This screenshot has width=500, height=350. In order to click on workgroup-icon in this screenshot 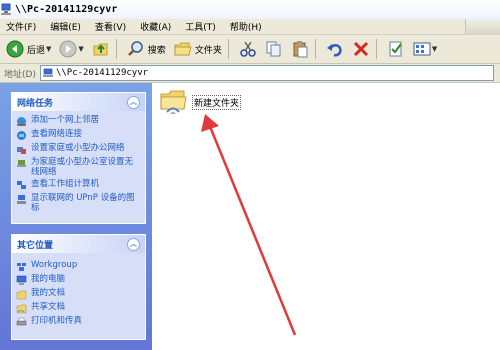, I will do `click(21, 267)`.